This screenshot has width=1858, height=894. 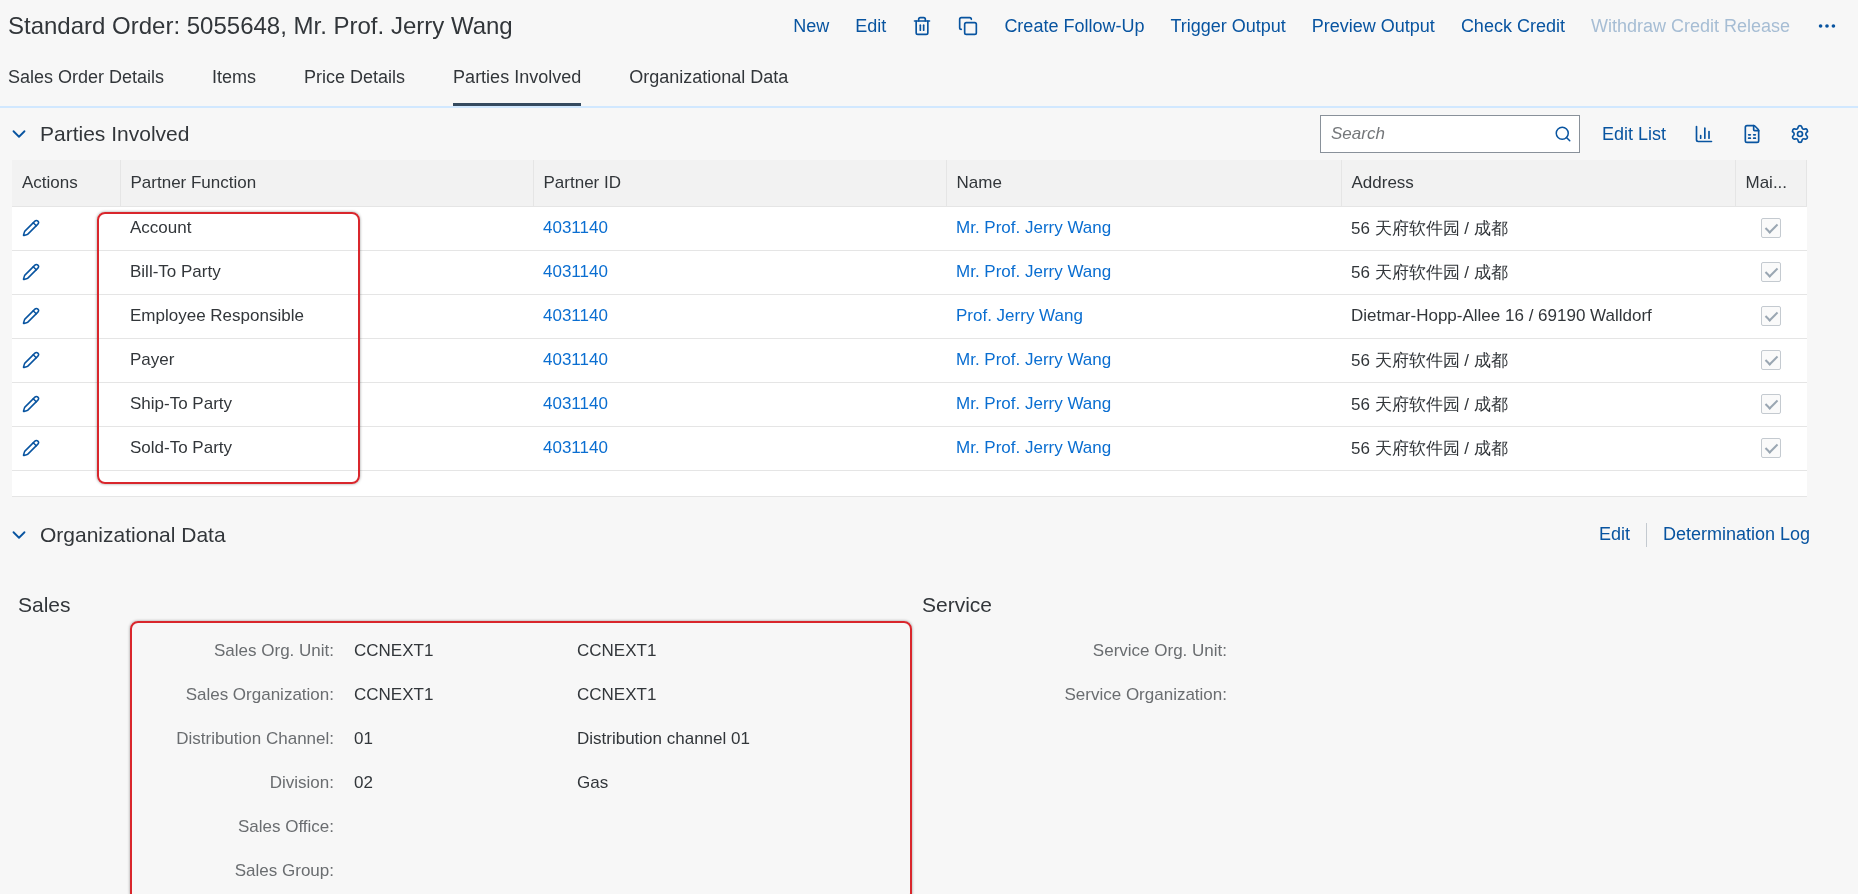 I want to click on toolbar-button: New, so click(x=811, y=26).